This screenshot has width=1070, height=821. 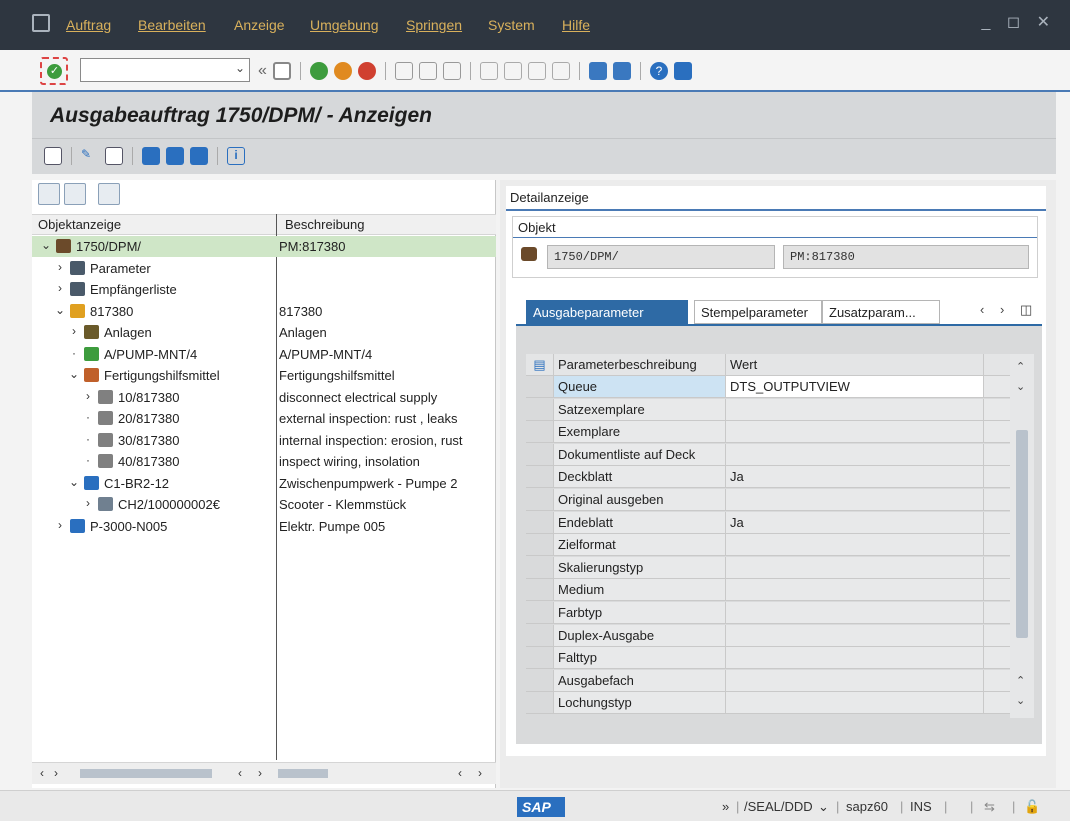 I want to click on collapse-all-icon, so click(x=109, y=194).